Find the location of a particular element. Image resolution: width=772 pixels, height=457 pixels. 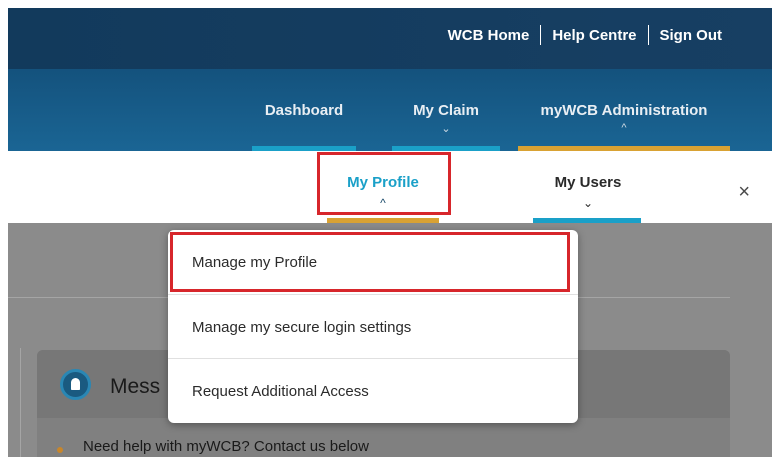

tab-my-profile: My Profile ^ is located at coordinates (383, 192).